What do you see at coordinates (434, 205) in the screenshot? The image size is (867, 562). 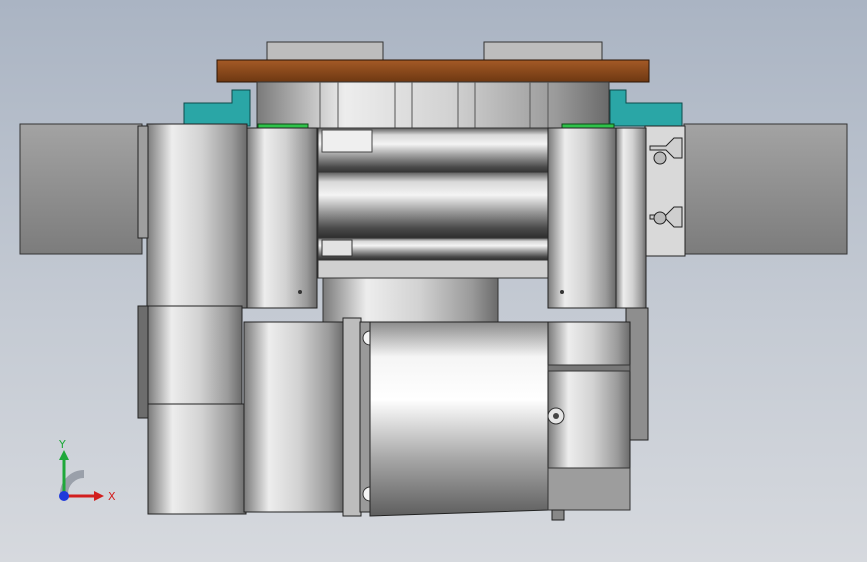 I see `main-shaft` at bounding box center [434, 205].